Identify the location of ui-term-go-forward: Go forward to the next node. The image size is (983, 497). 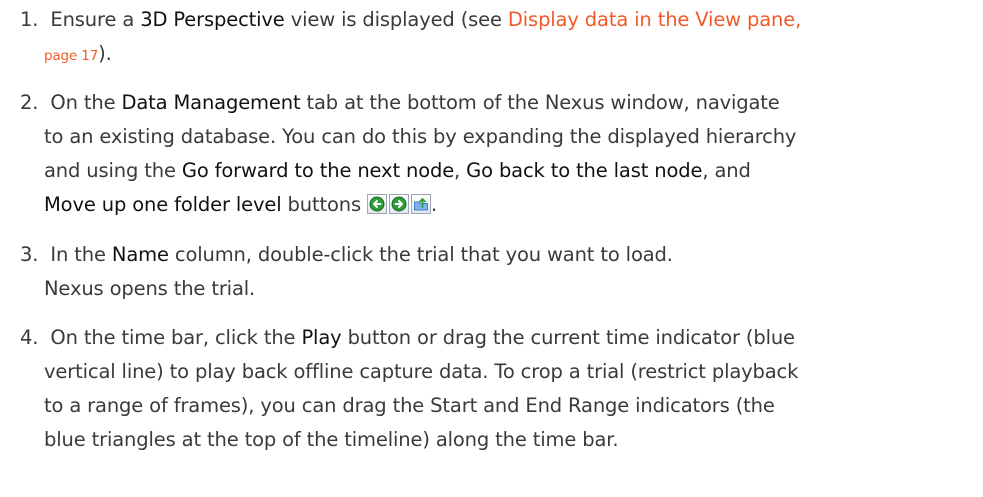
(318, 170).